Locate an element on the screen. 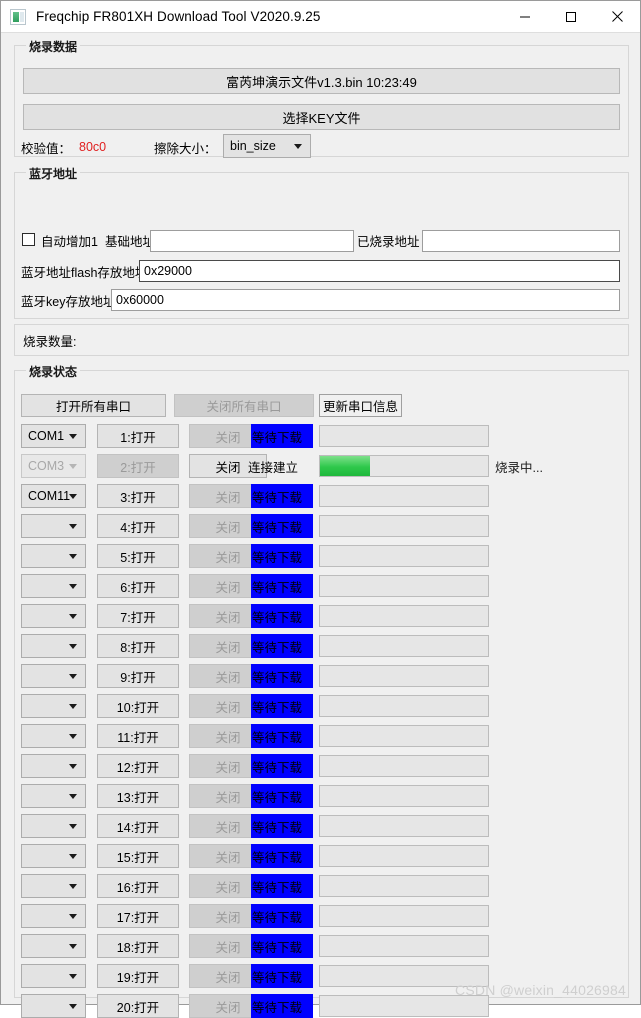 The height and width of the screenshot is (1018, 641). minimize-icon is located at coordinates (525, 16).